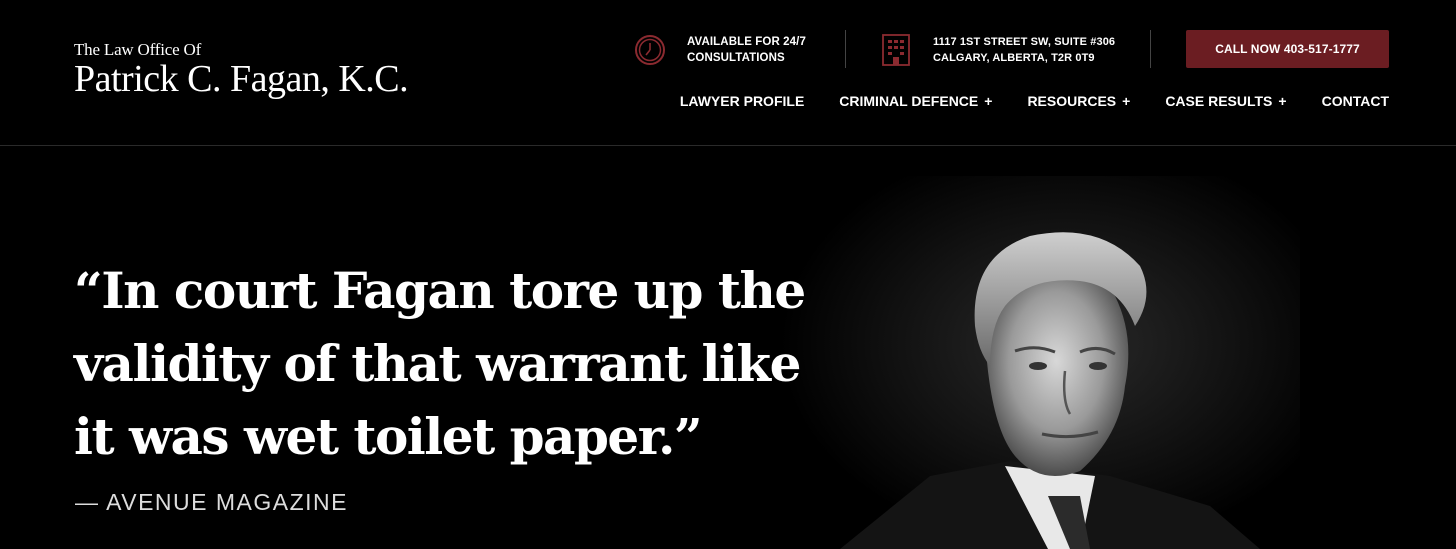 This screenshot has width=1456, height=549. Describe the element at coordinates (736, 58) in the screenshot. I see `availability-line2: CONSULTATIONS` at that location.